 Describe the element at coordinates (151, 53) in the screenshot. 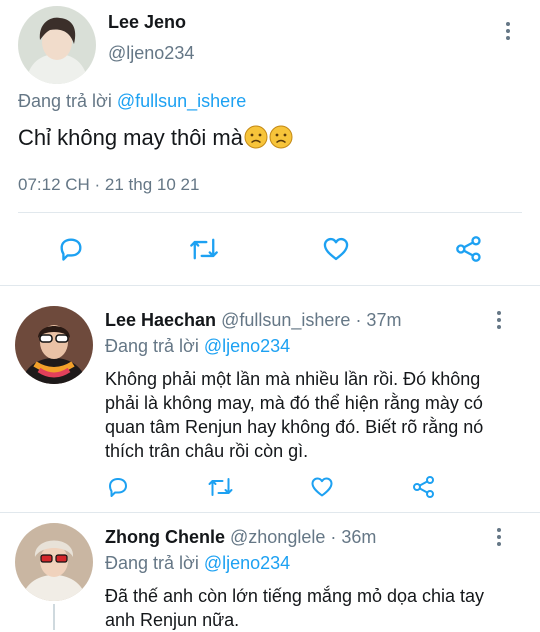

I see `author-handle: @ljeno234` at that location.